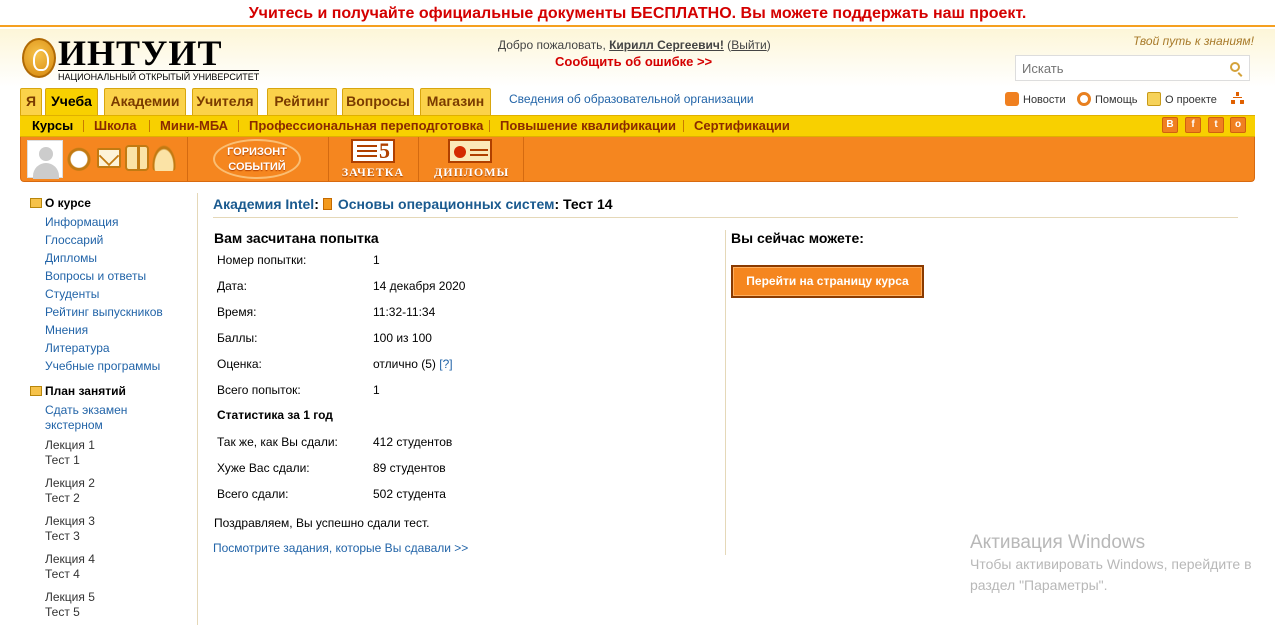 This screenshot has width=1275, height=625. What do you see at coordinates (263, 204) in the screenshot?
I see `breadcrumb-academy: Академия Intel` at bounding box center [263, 204].